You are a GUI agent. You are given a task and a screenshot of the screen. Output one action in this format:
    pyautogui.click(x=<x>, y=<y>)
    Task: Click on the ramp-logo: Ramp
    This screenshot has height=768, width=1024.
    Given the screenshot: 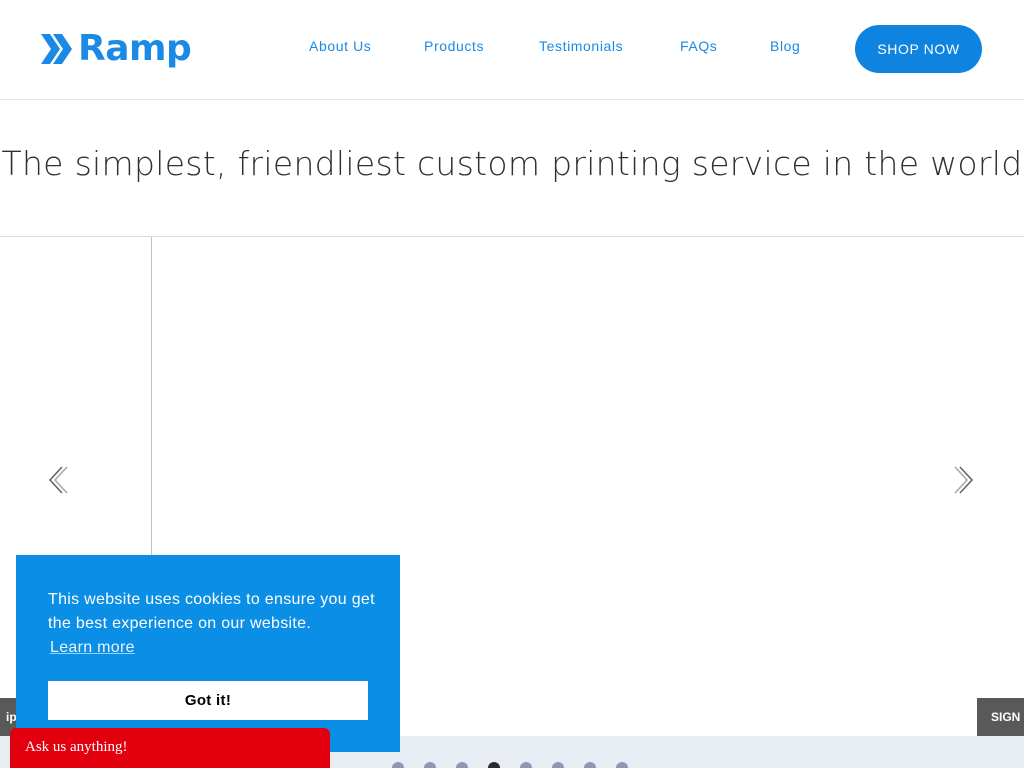 What is the action you would take?
    pyautogui.click(x=116, y=49)
    